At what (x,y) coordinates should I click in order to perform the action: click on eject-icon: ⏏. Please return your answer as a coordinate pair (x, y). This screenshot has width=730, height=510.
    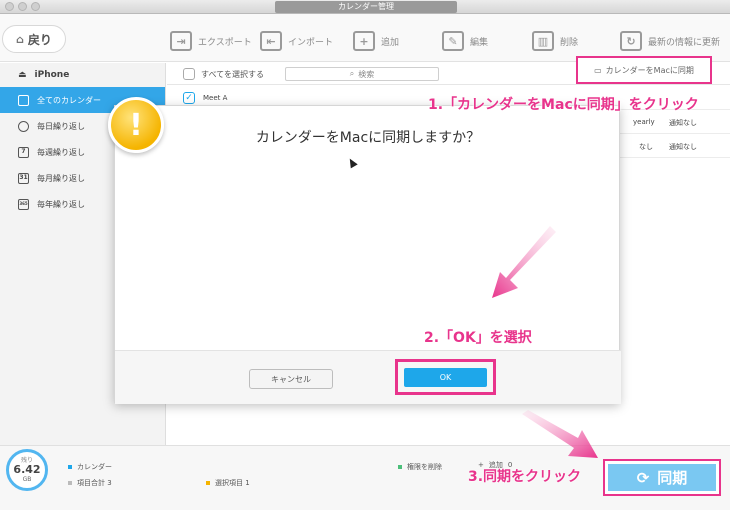
    Looking at the image, I should click on (22, 75).